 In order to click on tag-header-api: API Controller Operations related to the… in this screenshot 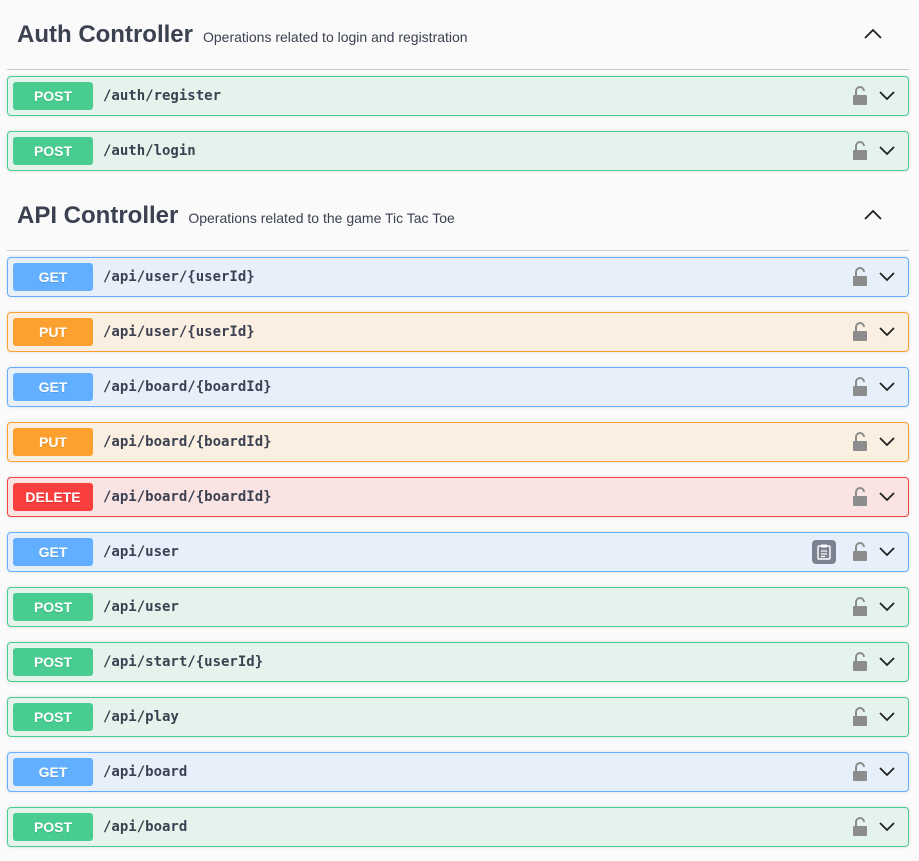, I will do `click(458, 216)`.